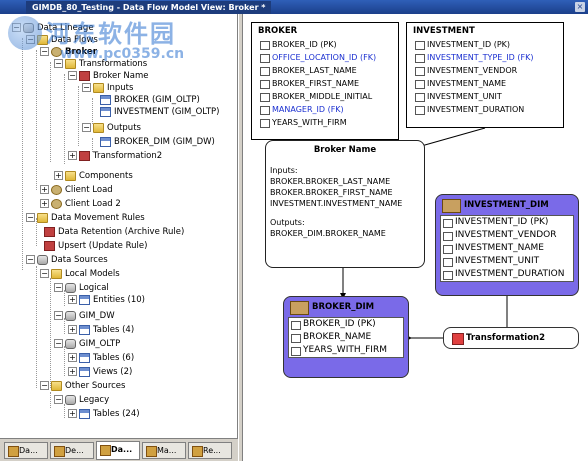  What do you see at coordinates (485, 57) in the screenshot?
I see `column-row: INVESTMENT_TYPE_ID (FK)` at bounding box center [485, 57].